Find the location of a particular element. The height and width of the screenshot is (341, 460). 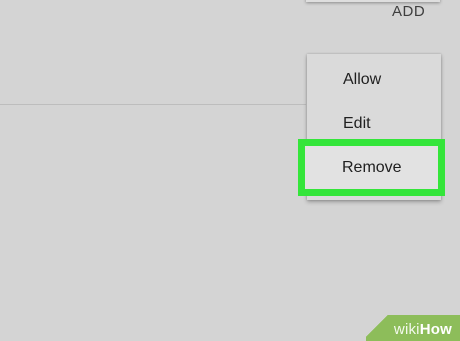

watermark-text: wikiHow is located at coordinates (423, 329).